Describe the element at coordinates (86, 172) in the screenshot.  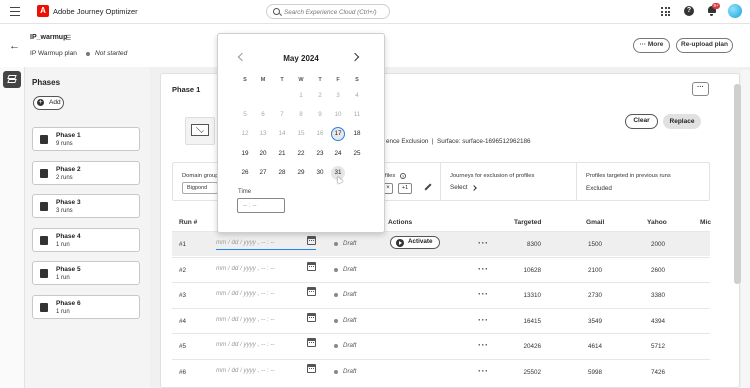
I see `phase-card-2: Phase 22 runs` at that location.